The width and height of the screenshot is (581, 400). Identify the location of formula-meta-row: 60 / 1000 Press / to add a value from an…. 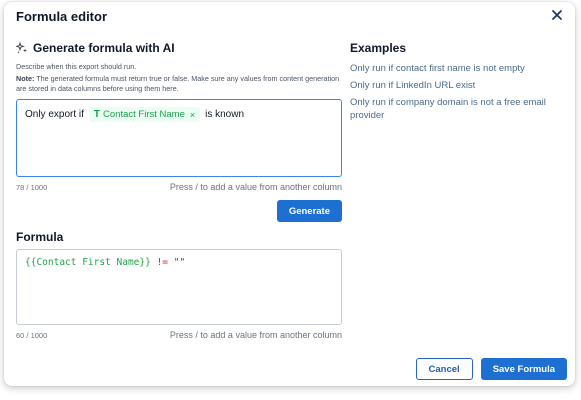
(179, 335).